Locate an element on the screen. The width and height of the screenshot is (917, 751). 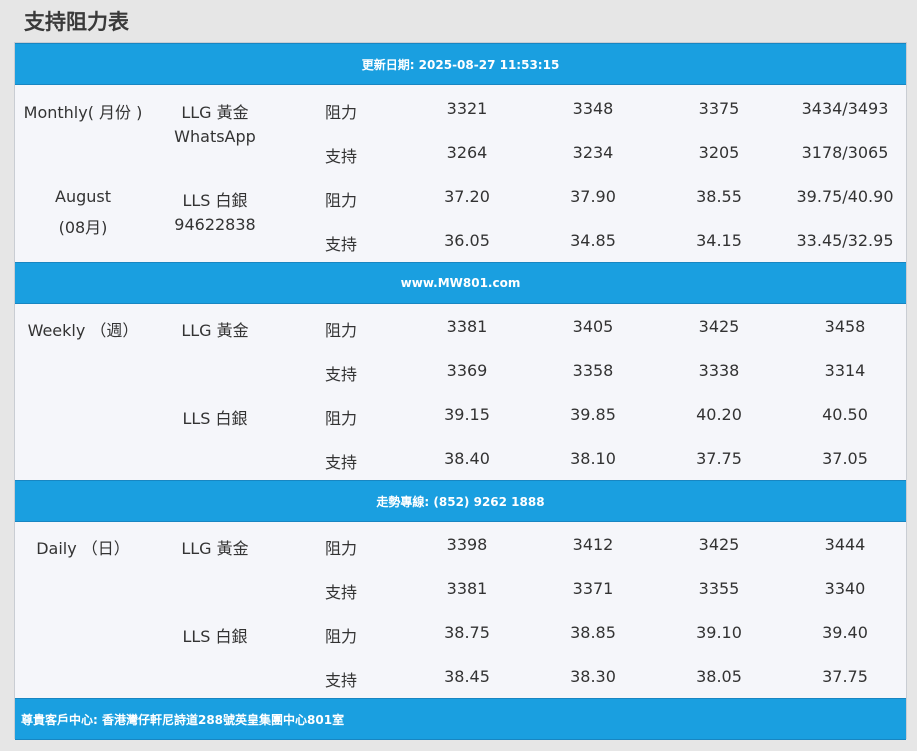
level-4-cell: 40.50 is located at coordinates (845, 414).